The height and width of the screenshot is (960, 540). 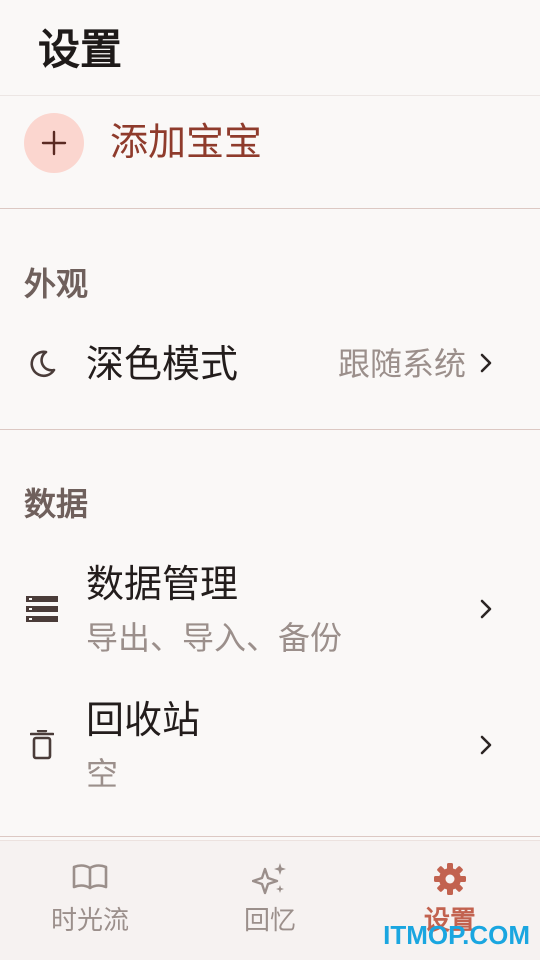 What do you see at coordinates (143, 720) in the screenshot?
I see `recycle-bin-title: 回收站` at bounding box center [143, 720].